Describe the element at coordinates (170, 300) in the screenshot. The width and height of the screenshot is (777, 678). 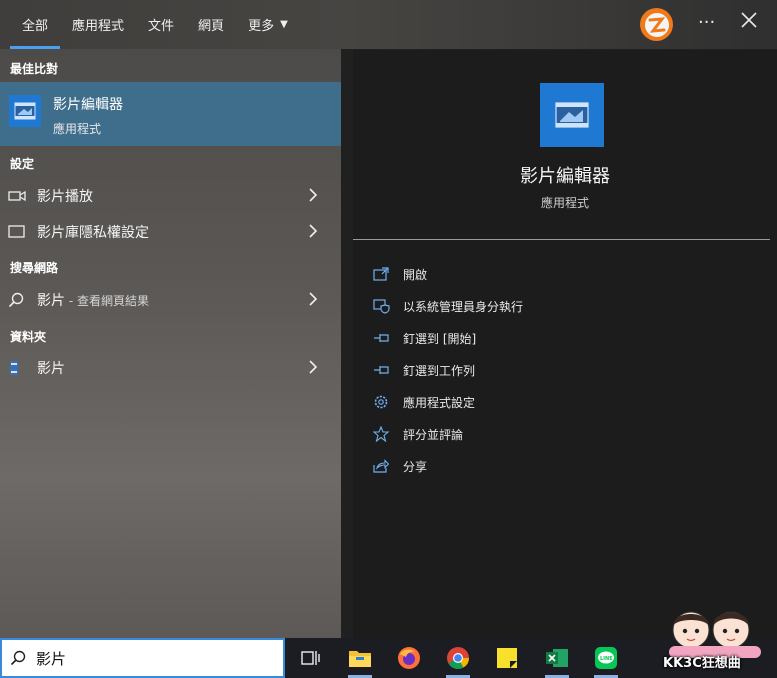
I see `list-item-web-result: 影片 - 查看網頁結果` at that location.